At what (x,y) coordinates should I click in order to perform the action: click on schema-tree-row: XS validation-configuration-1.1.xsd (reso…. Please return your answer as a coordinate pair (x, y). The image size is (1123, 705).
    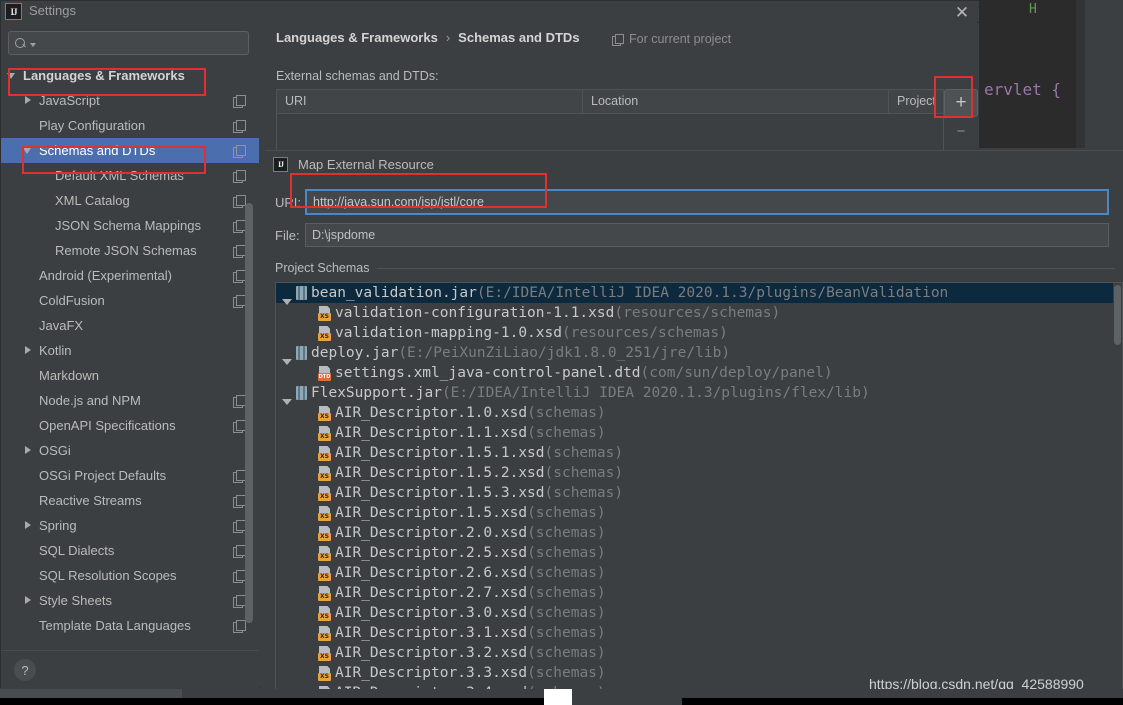
    Looking at the image, I should click on (699, 313).